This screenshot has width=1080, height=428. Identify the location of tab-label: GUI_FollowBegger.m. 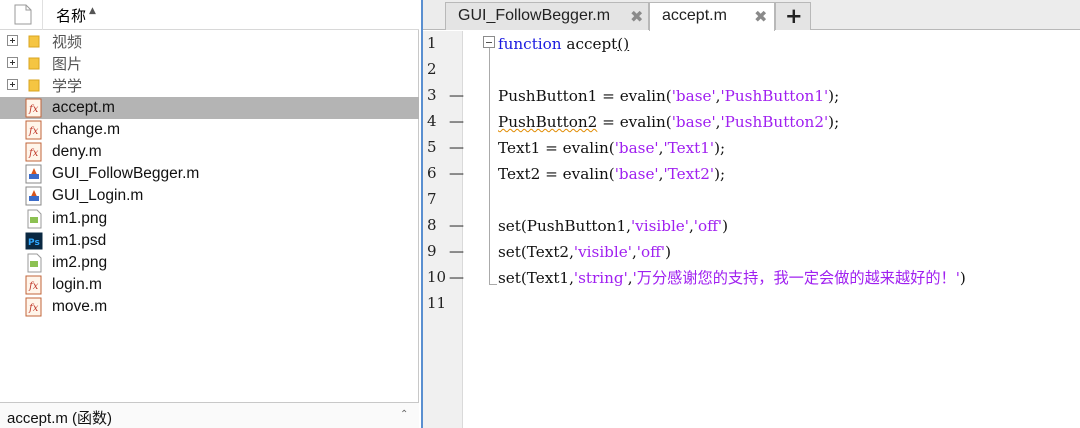
(534, 15).